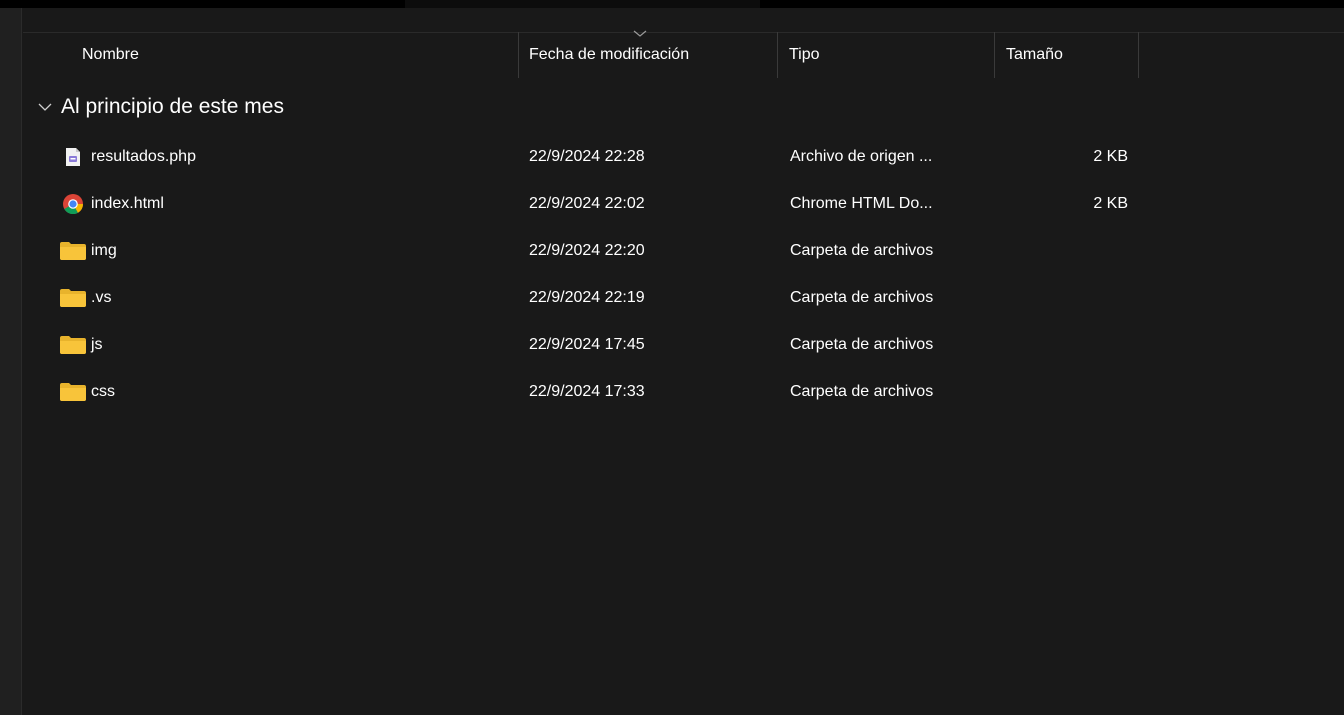  Describe the element at coordinates (104, 250) in the screenshot. I see `file-name: img` at that location.